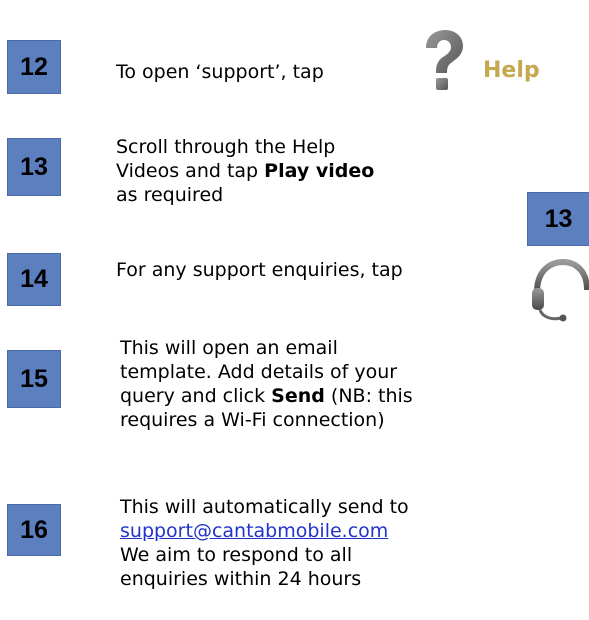  Describe the element at coordinates (259, 270) in the screenshot. I see `step-14-text: For any support enquiries, tap` at that location.